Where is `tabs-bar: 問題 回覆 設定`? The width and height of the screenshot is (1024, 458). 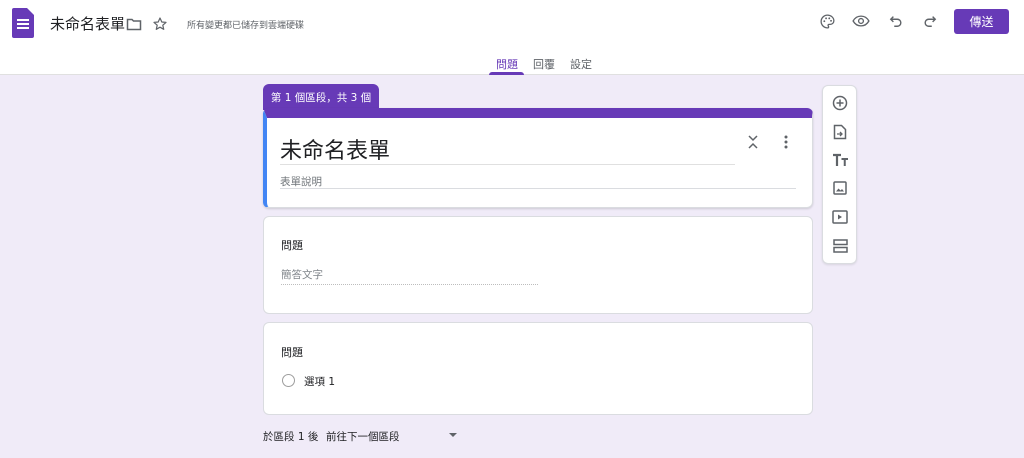 tabs-bar: 問題 回覆 設定 is located at coordinates (512, 61).